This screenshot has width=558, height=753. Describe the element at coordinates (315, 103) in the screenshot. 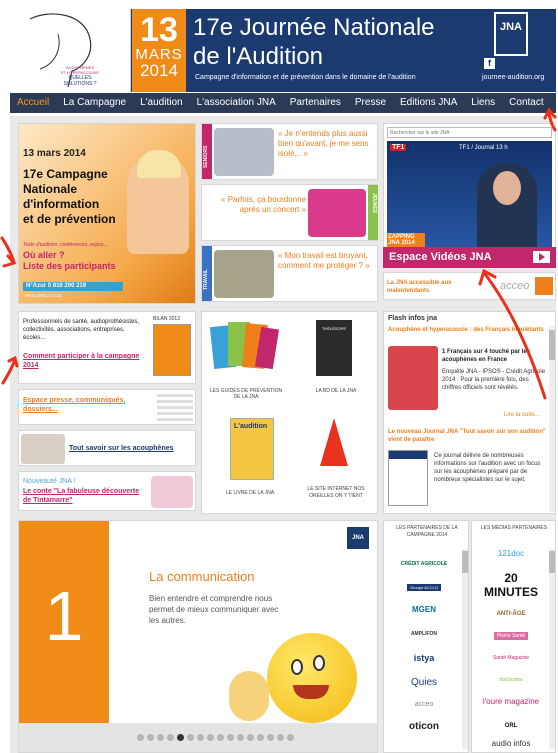

I see `nav-item-partenaires: Partenaires` at that location.